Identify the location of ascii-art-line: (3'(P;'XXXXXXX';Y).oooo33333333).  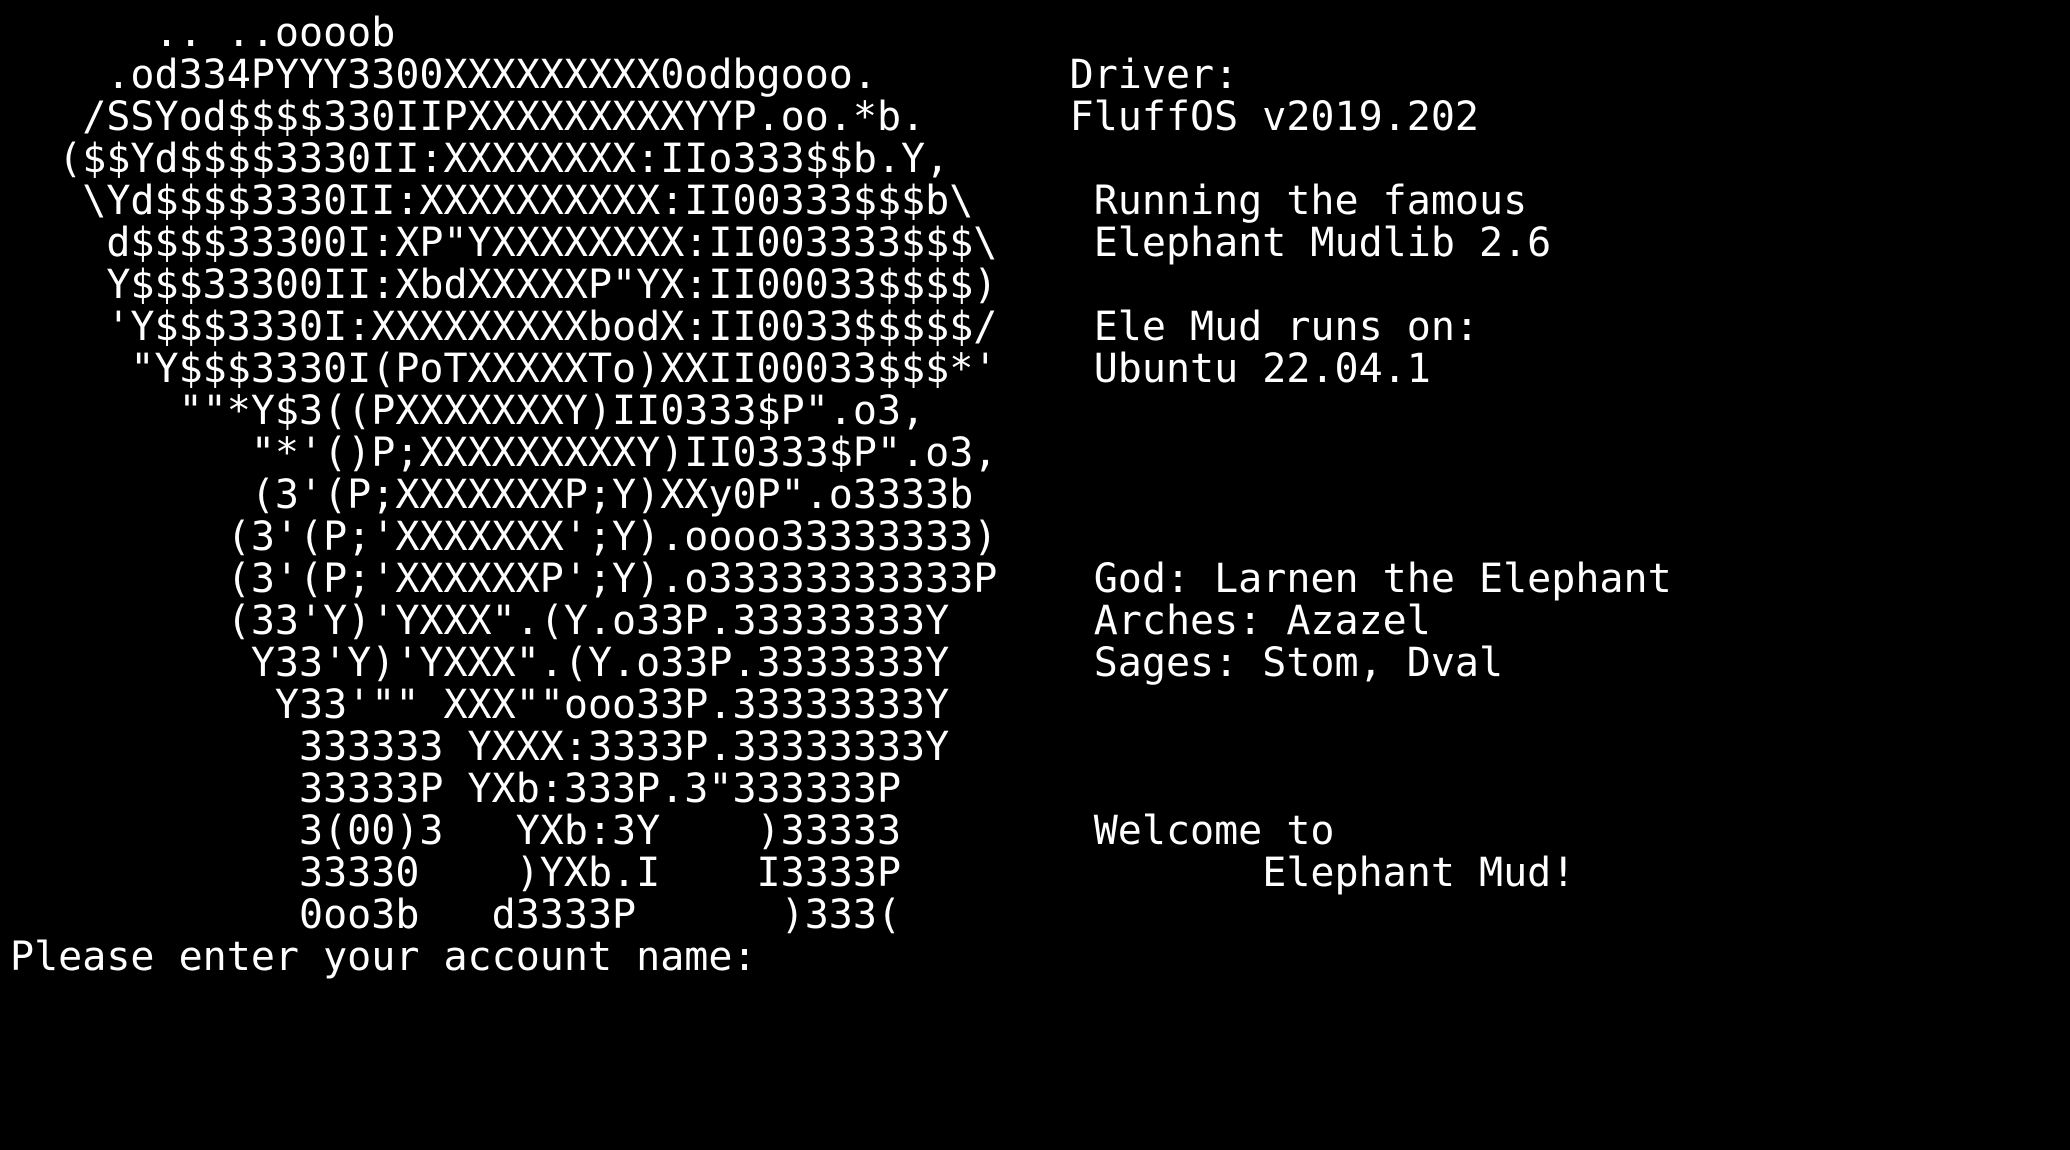
(504, 537).